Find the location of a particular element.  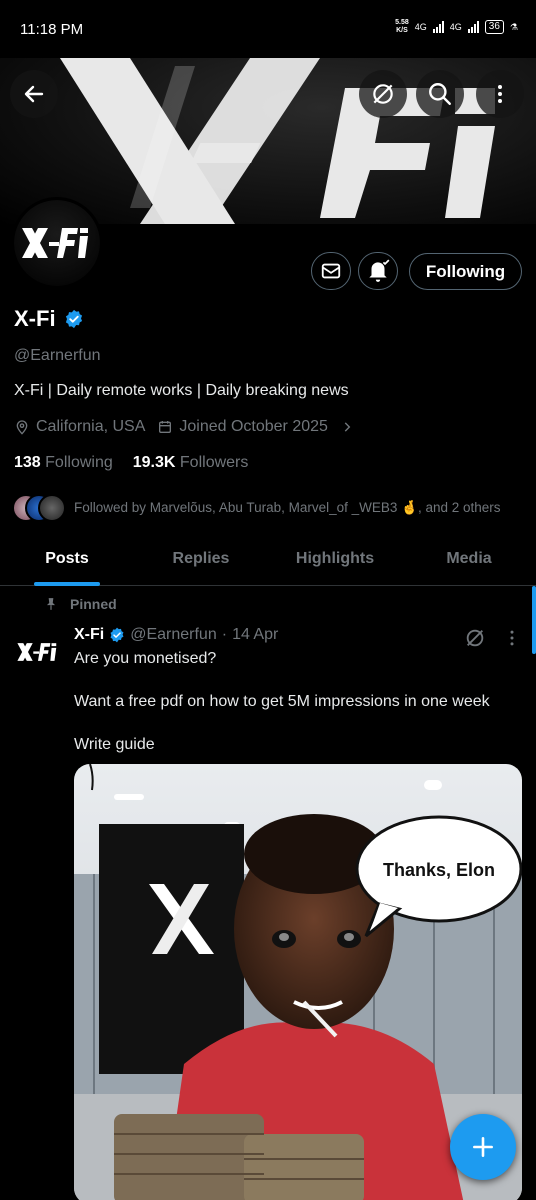

battery-indicator: 36 is located at coordinates (494, 27).